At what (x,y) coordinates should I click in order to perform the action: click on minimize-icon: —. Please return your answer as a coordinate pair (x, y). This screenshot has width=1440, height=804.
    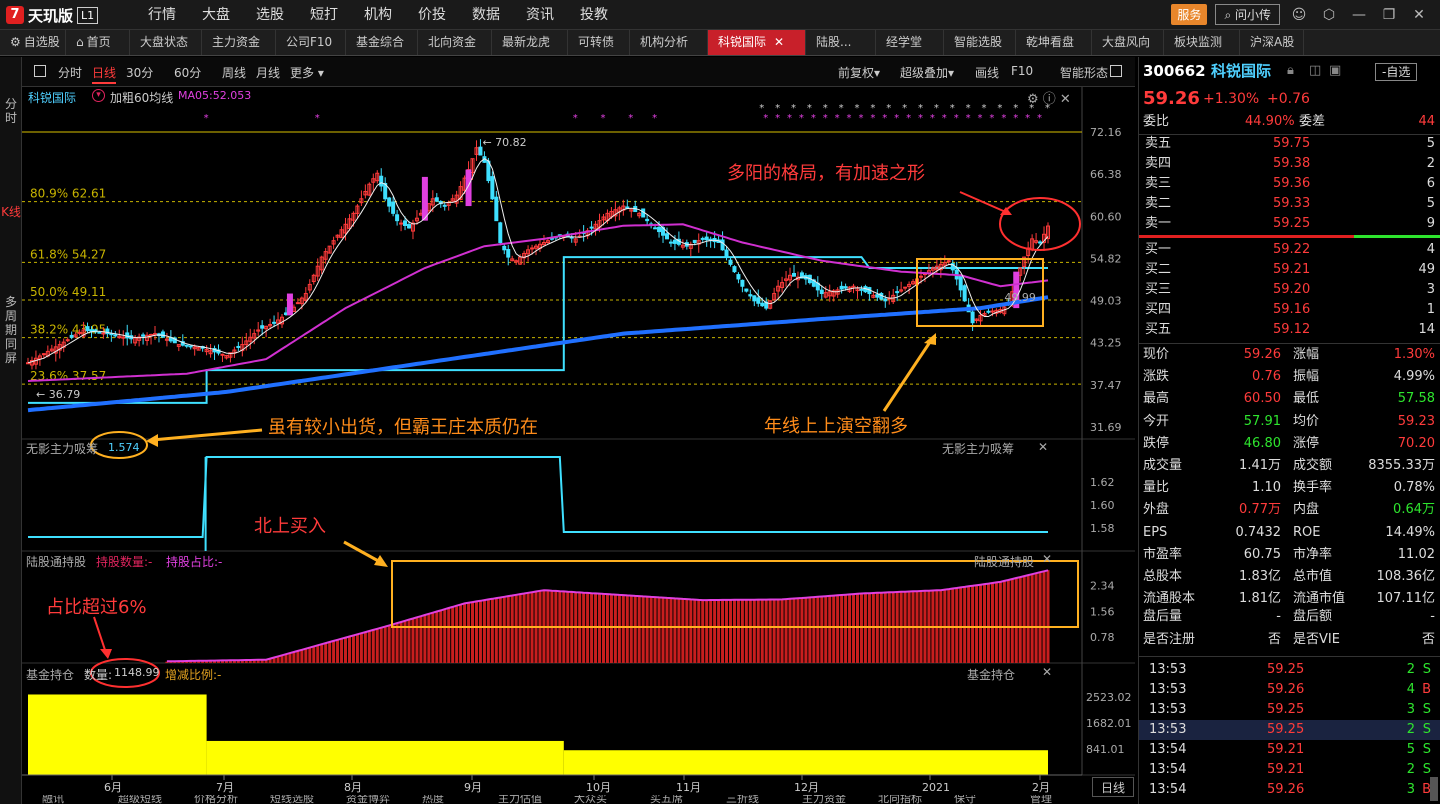
    Looking at the image, I should click on (1359, 15).